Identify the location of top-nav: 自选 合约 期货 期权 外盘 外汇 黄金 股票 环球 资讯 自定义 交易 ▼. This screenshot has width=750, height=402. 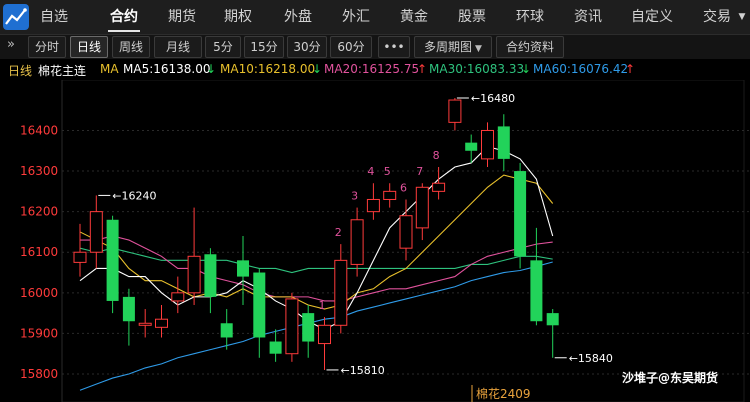
(375, 17).